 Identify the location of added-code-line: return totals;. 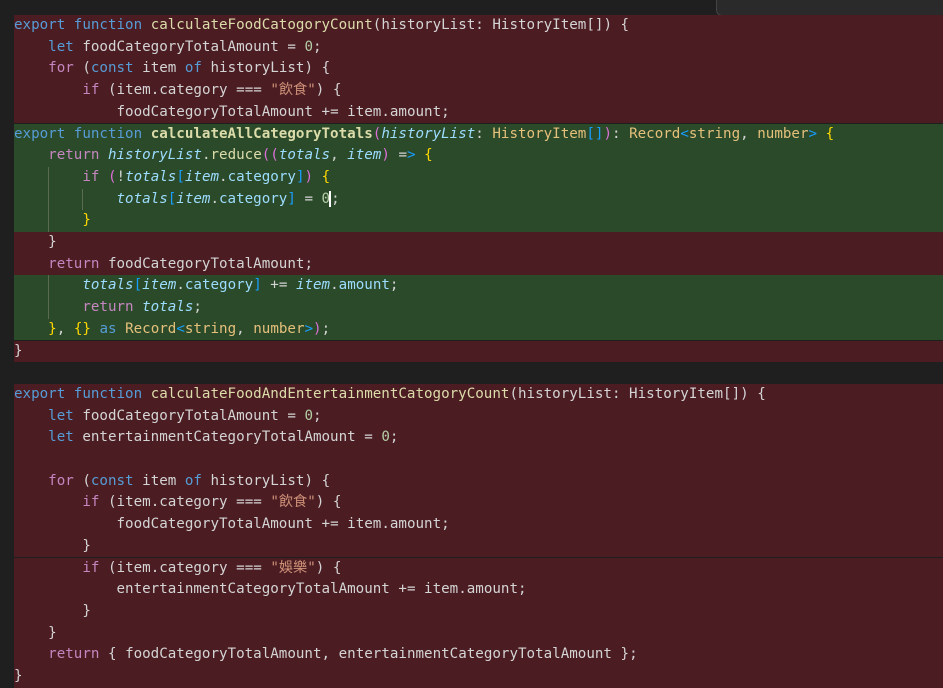
(471, 308).